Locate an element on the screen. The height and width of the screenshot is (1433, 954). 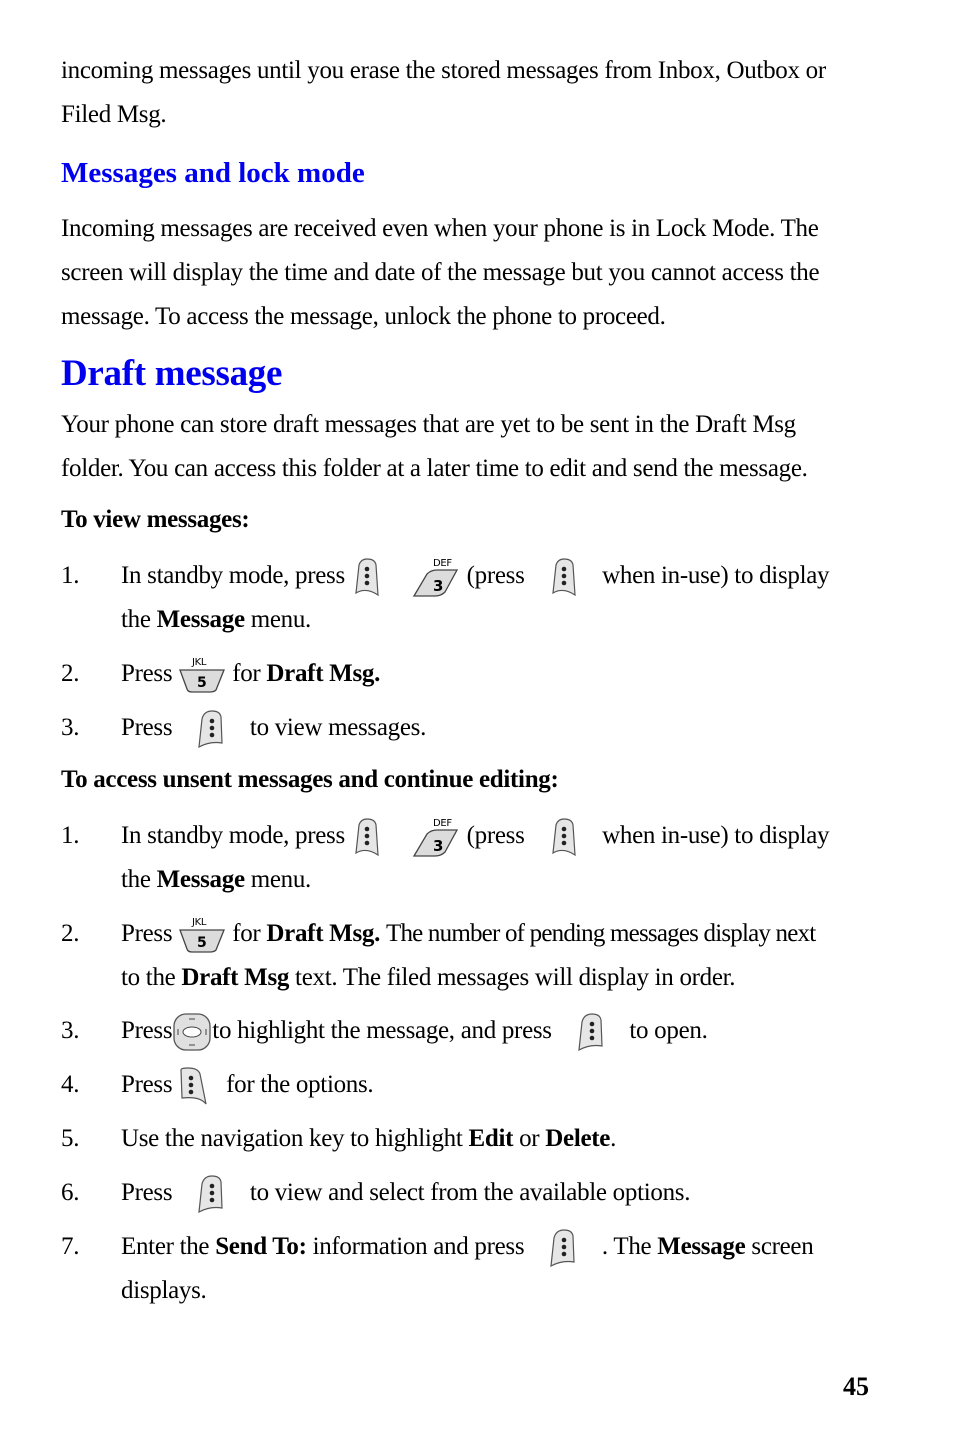
step-number: 6. is located at coordinates (70, 1192).